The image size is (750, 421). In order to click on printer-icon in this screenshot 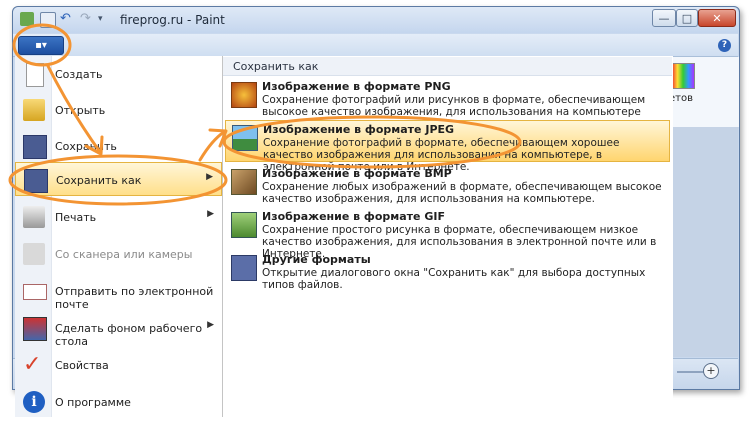, I will do `click(34, 217)`.